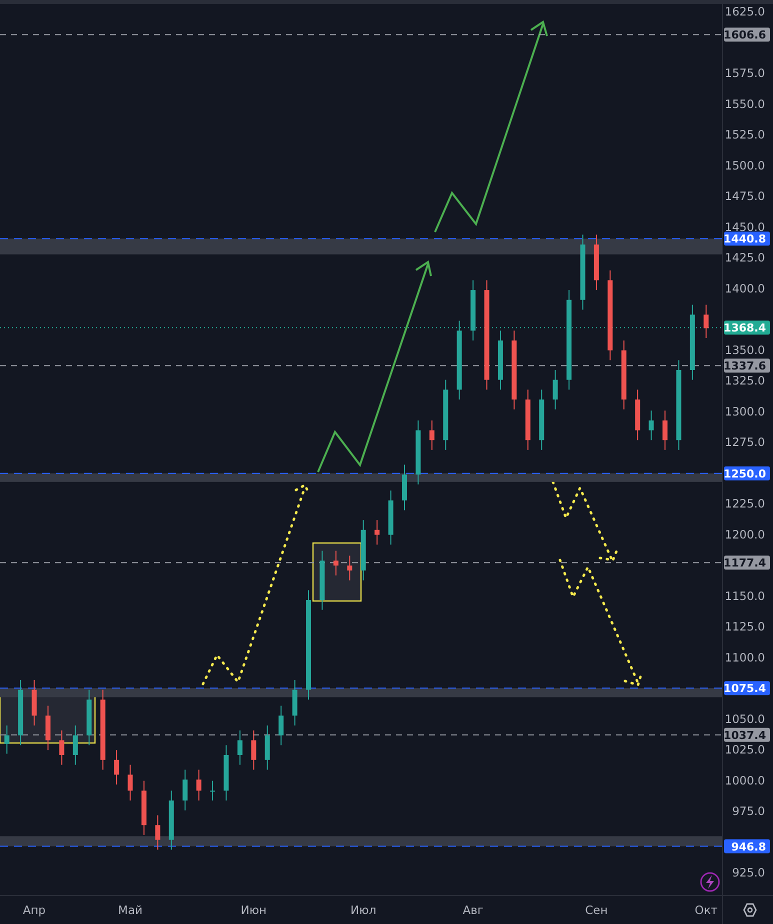 The image size is (773, 924). I want to click on price-label: 946.8, so click(747, 846).